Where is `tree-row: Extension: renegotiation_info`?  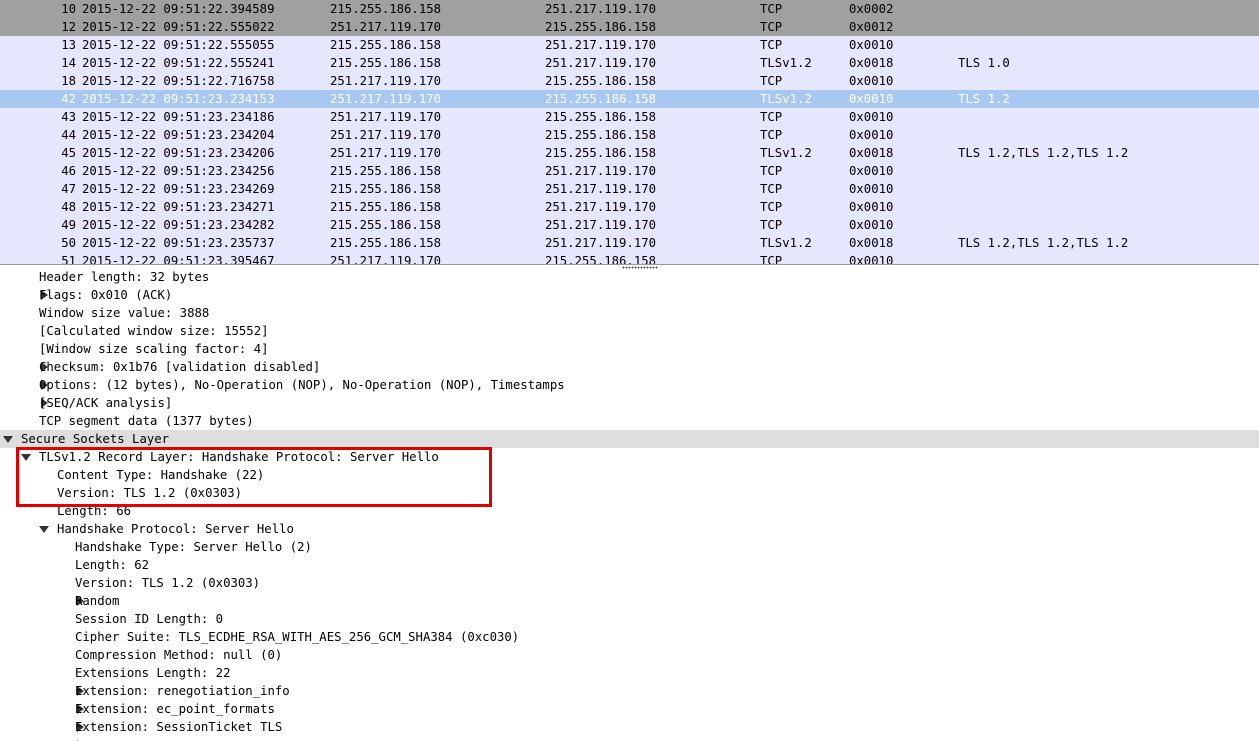
tree-row: Extension: renegotiation_info is located at coordinates (629, 691).